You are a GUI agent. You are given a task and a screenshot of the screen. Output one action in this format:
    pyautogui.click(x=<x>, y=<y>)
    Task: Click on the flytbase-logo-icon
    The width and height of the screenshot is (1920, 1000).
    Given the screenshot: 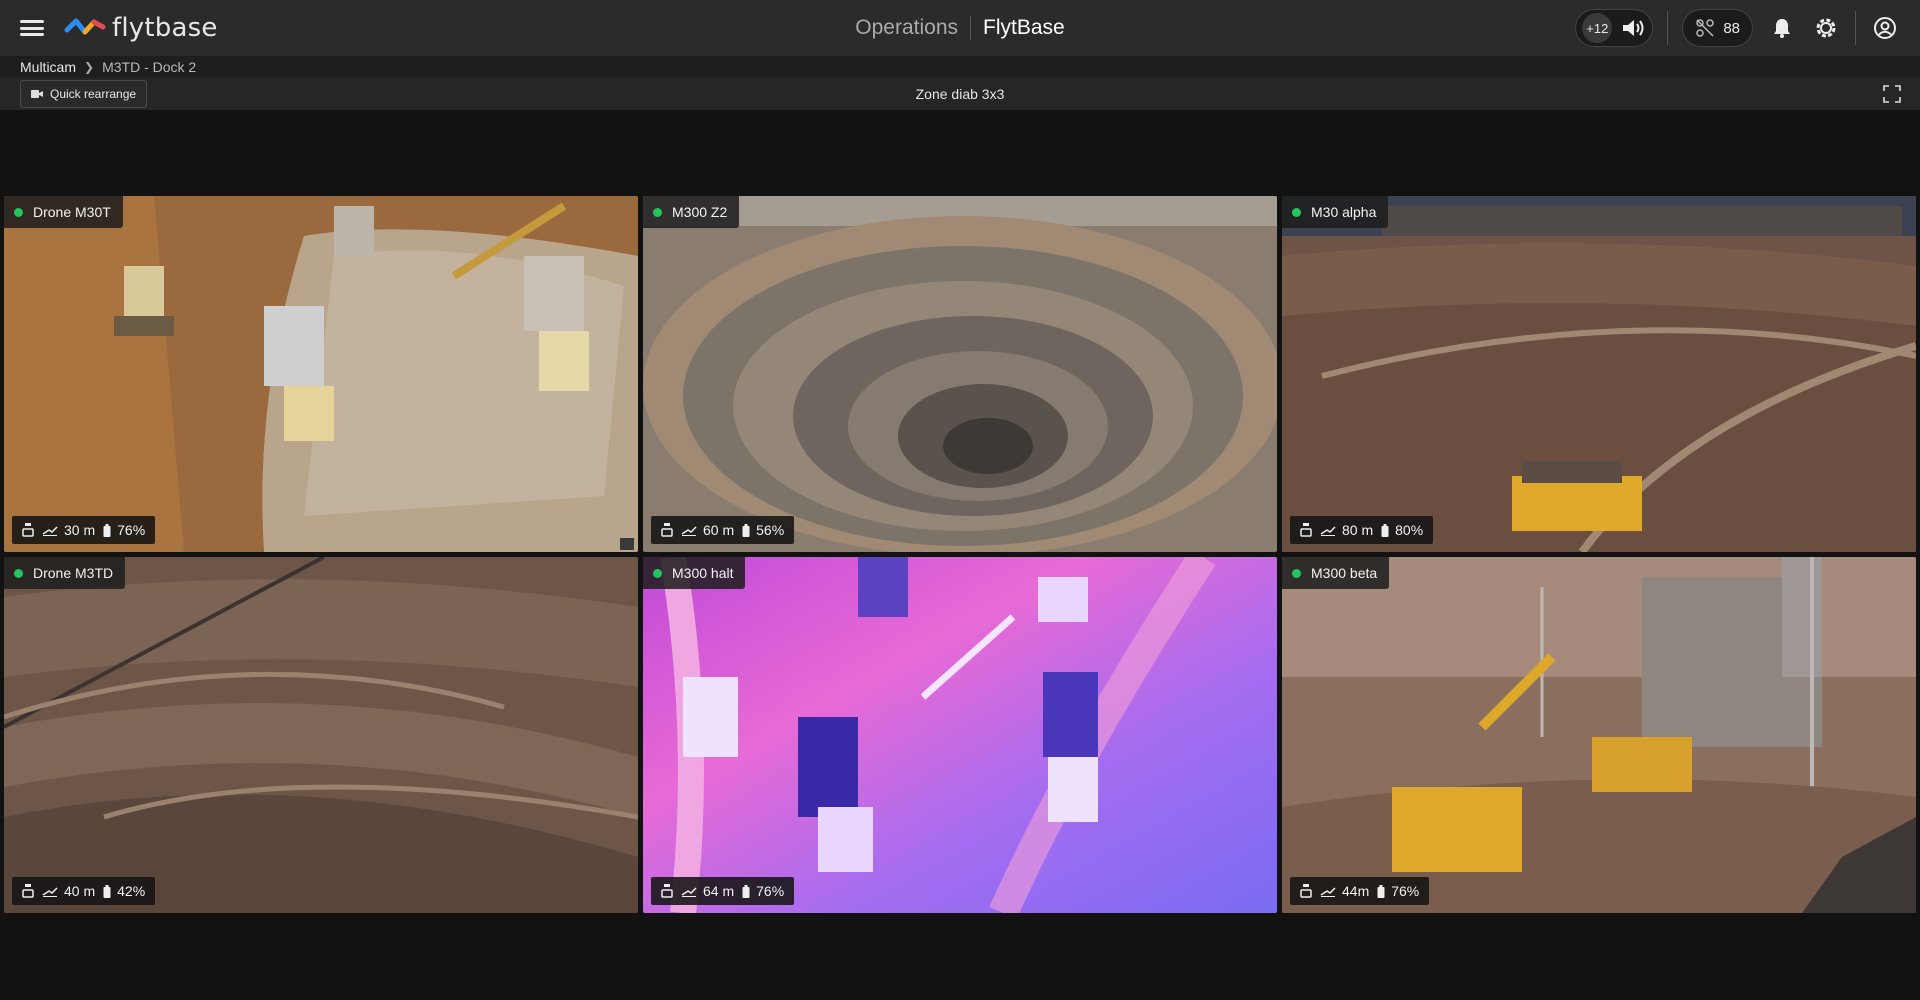 What is the action you would take?
    pyautogui.click(x=85, y=26)
    